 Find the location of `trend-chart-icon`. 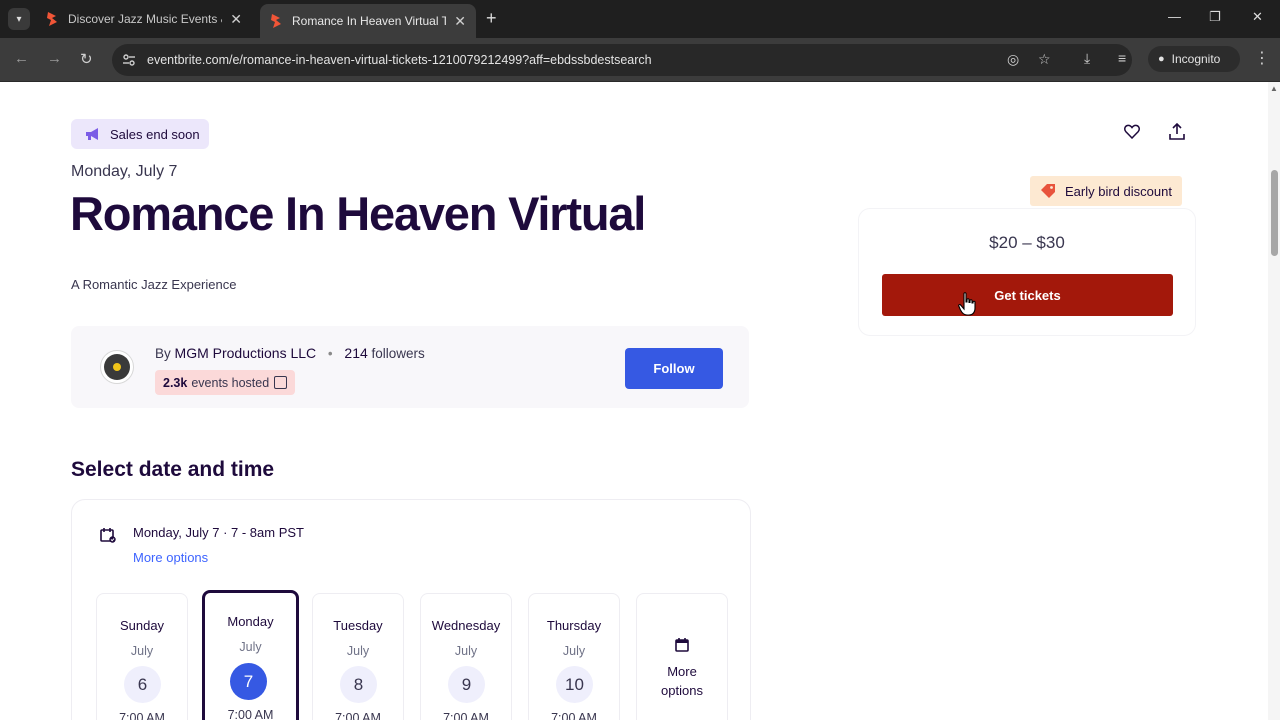

trend-chart-icon is located at coordinates (281, 382).